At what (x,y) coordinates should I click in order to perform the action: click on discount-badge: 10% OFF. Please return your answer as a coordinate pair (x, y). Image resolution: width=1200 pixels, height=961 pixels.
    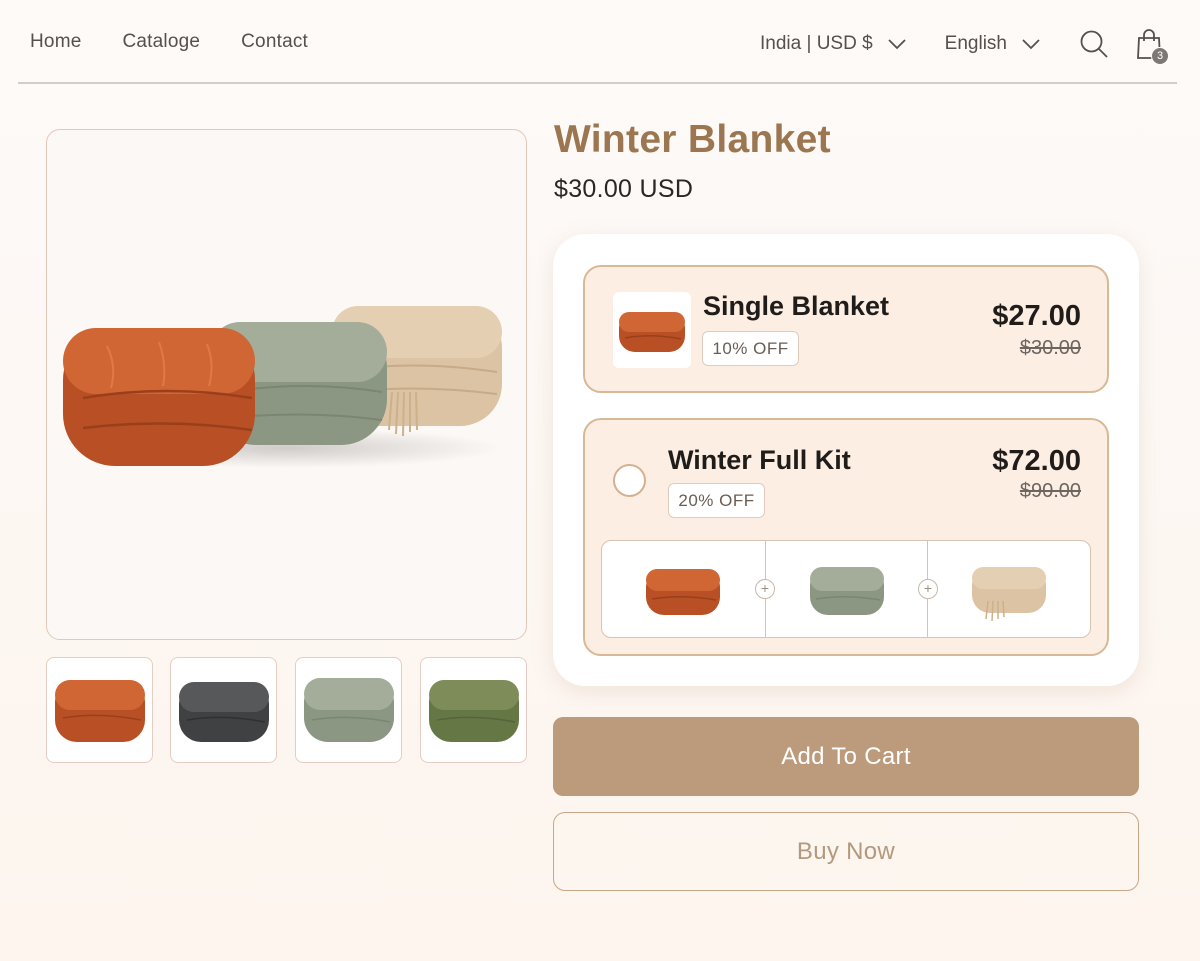
    Looking at the image, I should click on (750, 348).